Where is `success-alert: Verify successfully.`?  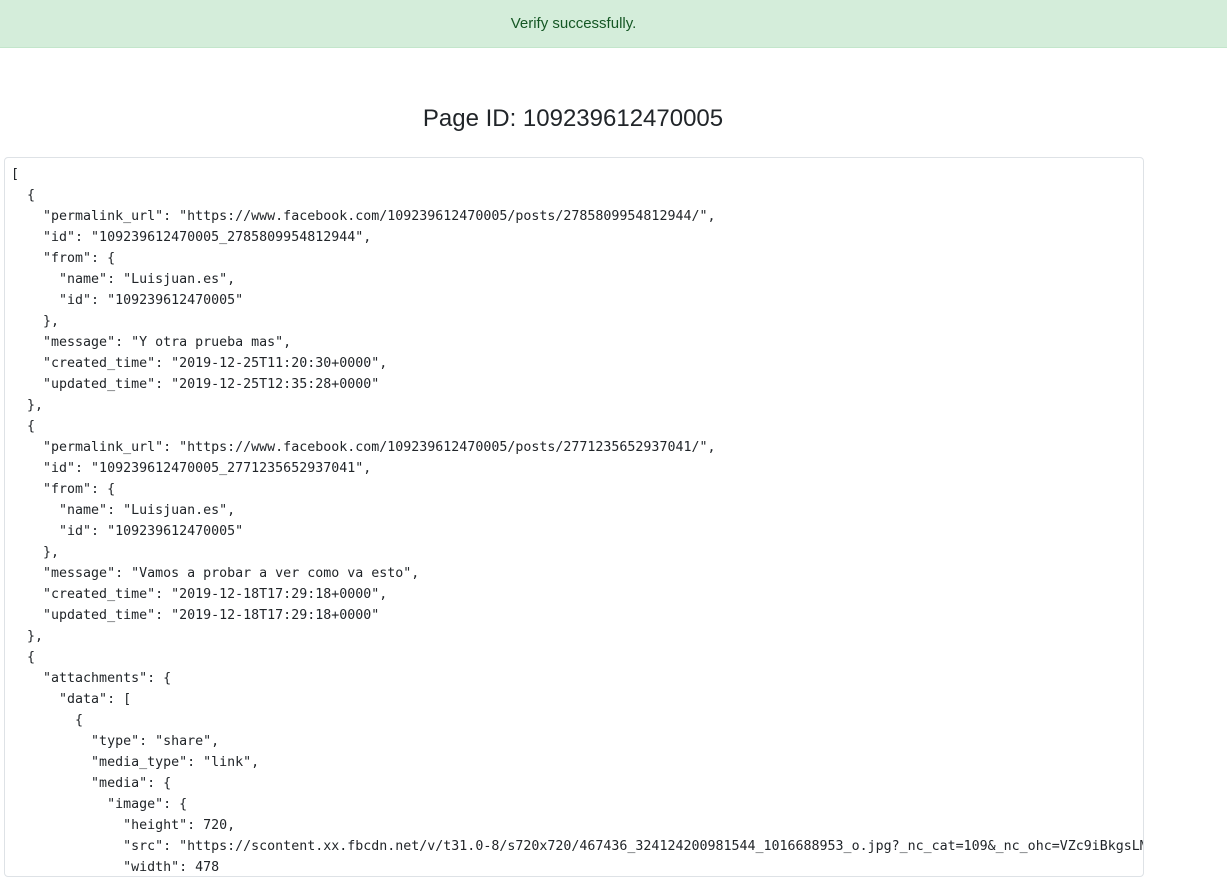 success-alert: Verify successfully. is located at coordinates (613, 24).